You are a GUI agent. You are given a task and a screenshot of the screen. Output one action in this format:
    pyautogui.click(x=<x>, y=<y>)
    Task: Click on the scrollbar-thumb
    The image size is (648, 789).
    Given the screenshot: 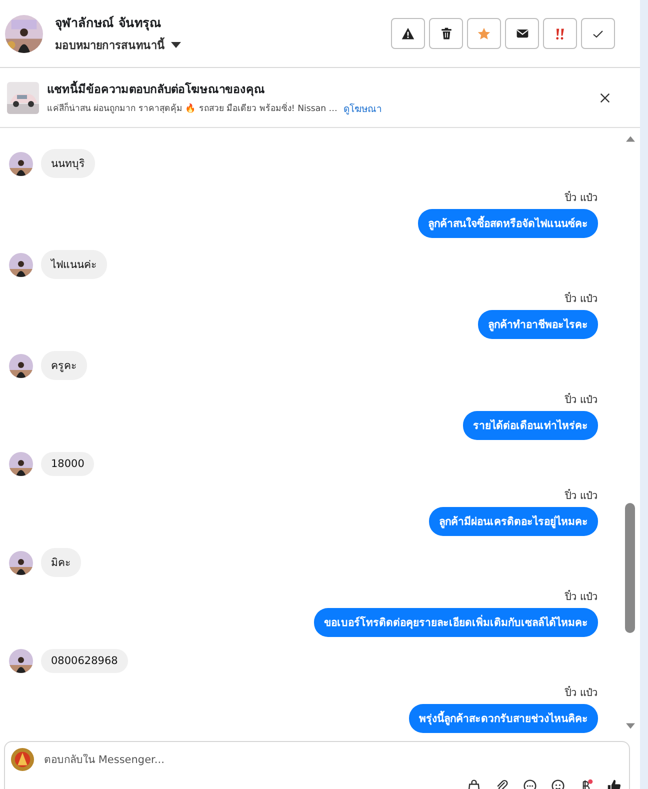 What is the action you would take?
    pyautogui.click(x=630, y=568)
    